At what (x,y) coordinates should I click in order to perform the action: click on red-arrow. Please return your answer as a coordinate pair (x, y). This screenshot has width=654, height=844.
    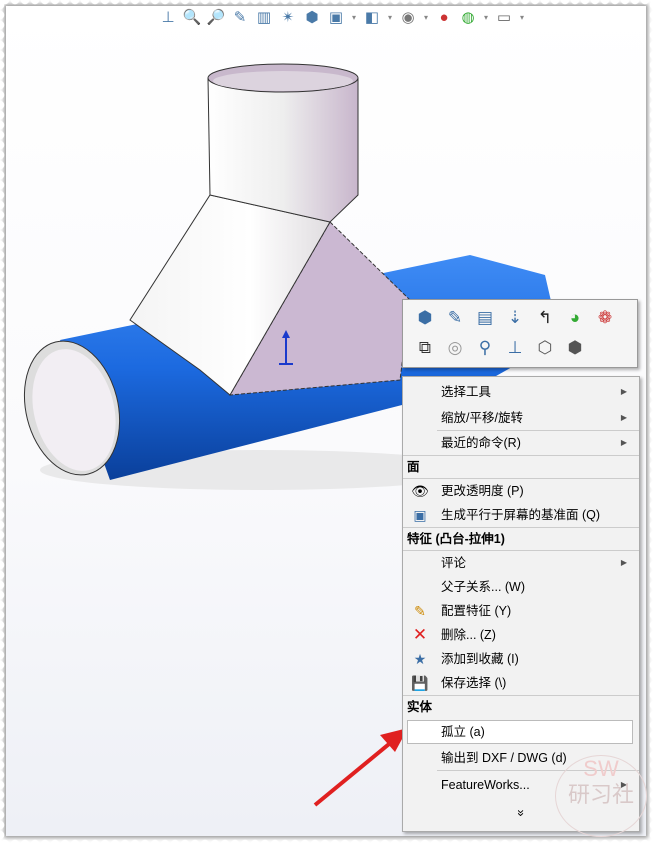
    Looking at the image, I should click on (357, 770).